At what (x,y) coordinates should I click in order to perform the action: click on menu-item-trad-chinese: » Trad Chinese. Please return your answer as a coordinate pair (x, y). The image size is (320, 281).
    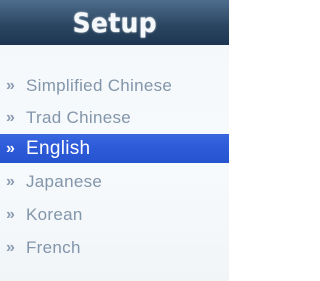
    Looking at the image, I should click on (114, 117).